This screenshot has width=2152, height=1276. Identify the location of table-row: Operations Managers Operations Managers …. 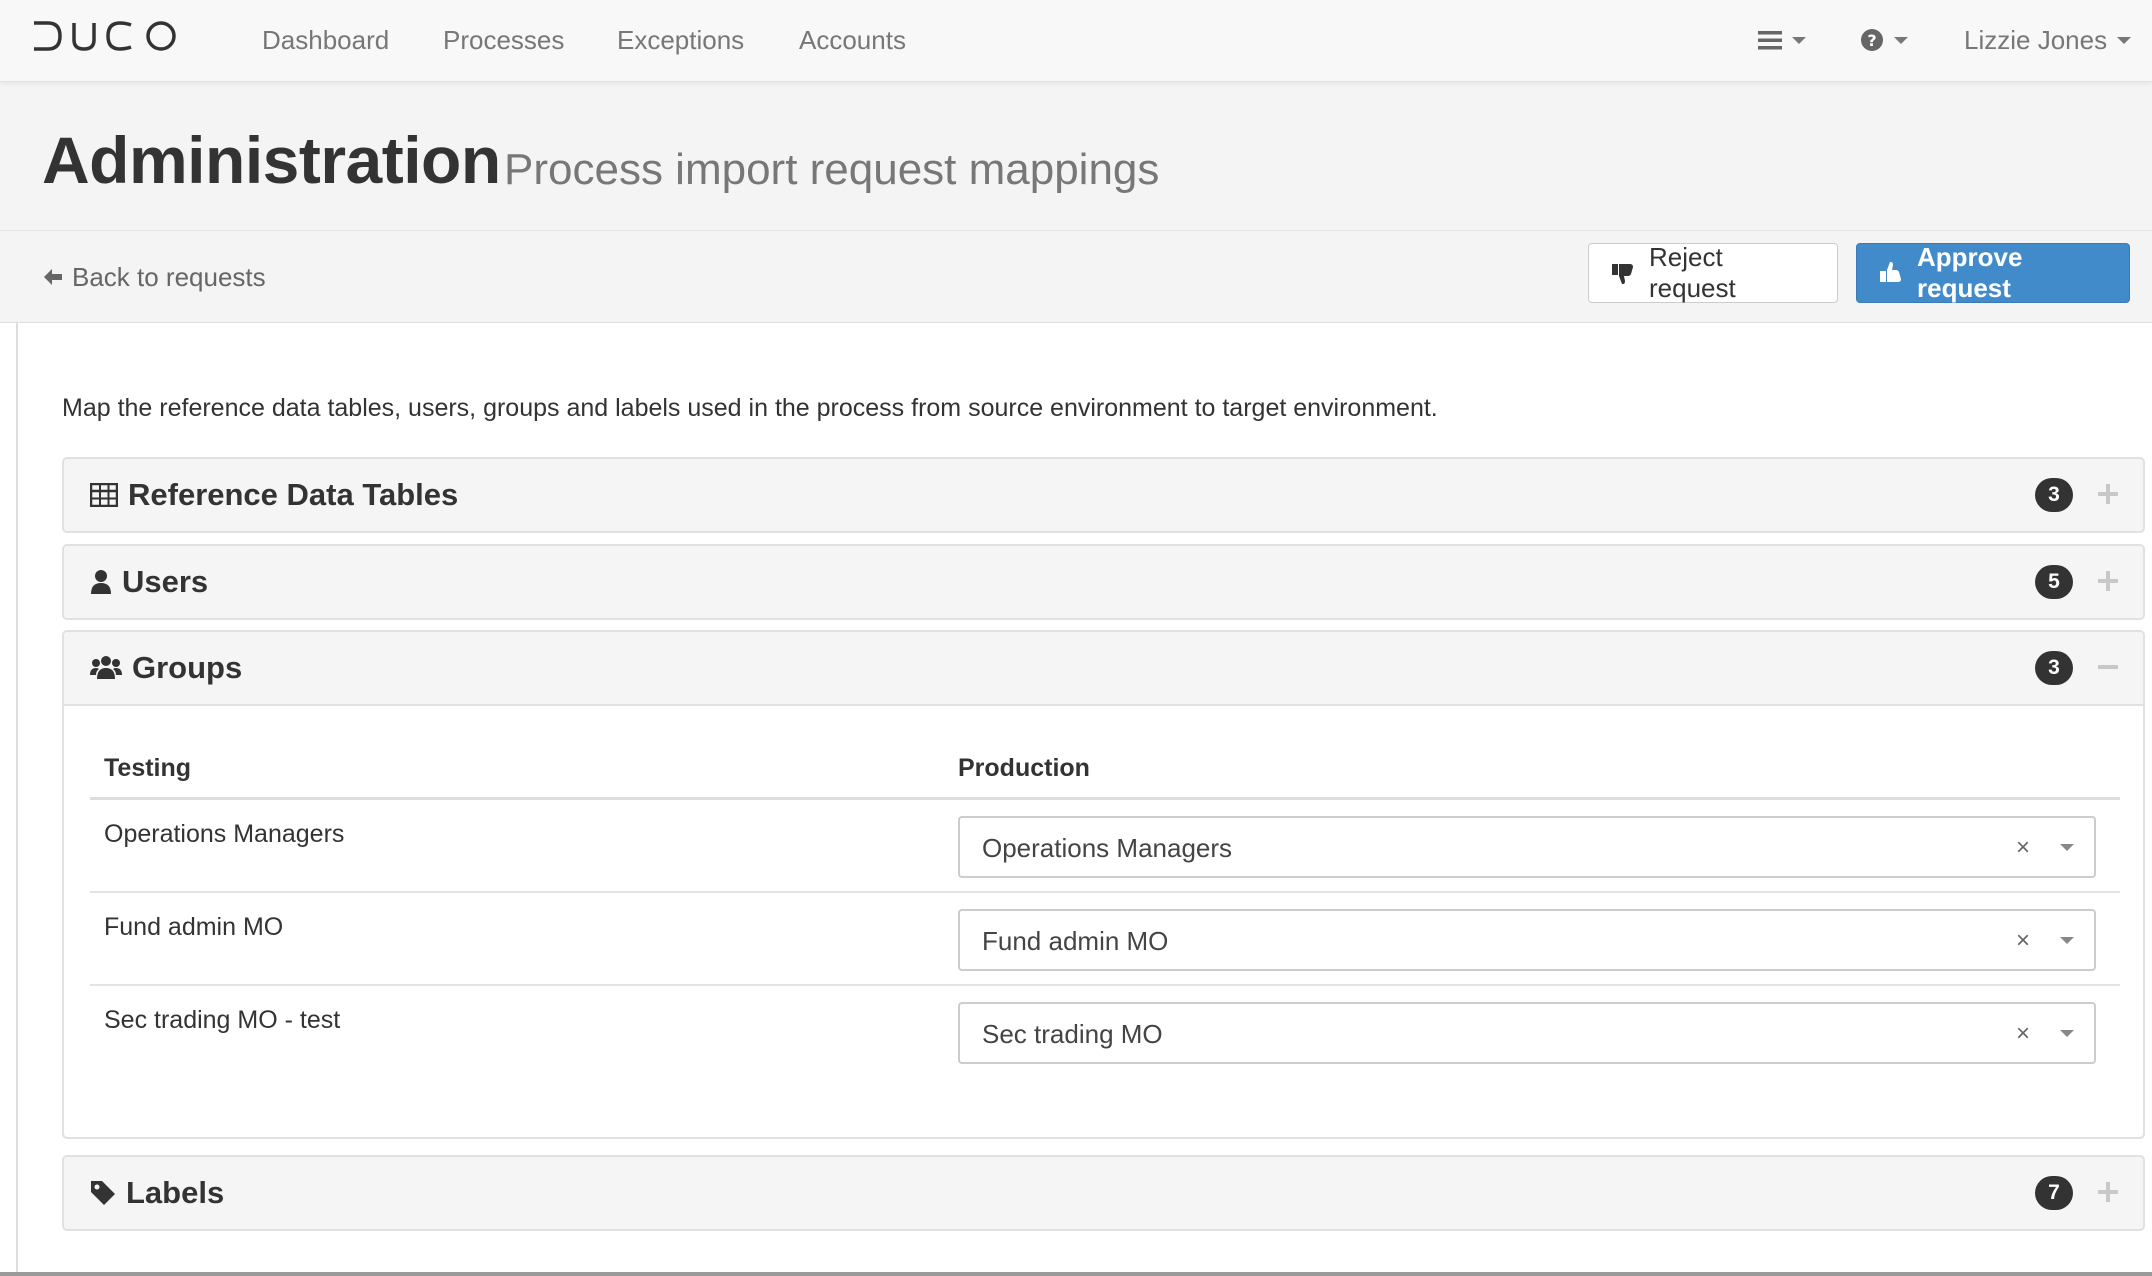
(1105, 846).